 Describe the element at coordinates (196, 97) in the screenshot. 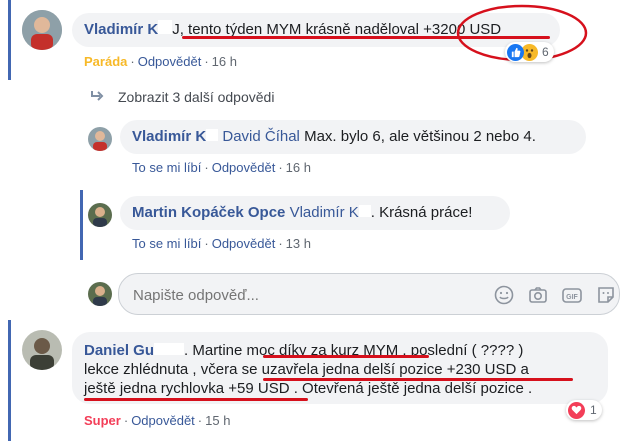

I see `view-more-label: Zobrazit 3 další odpovědi` at that location.